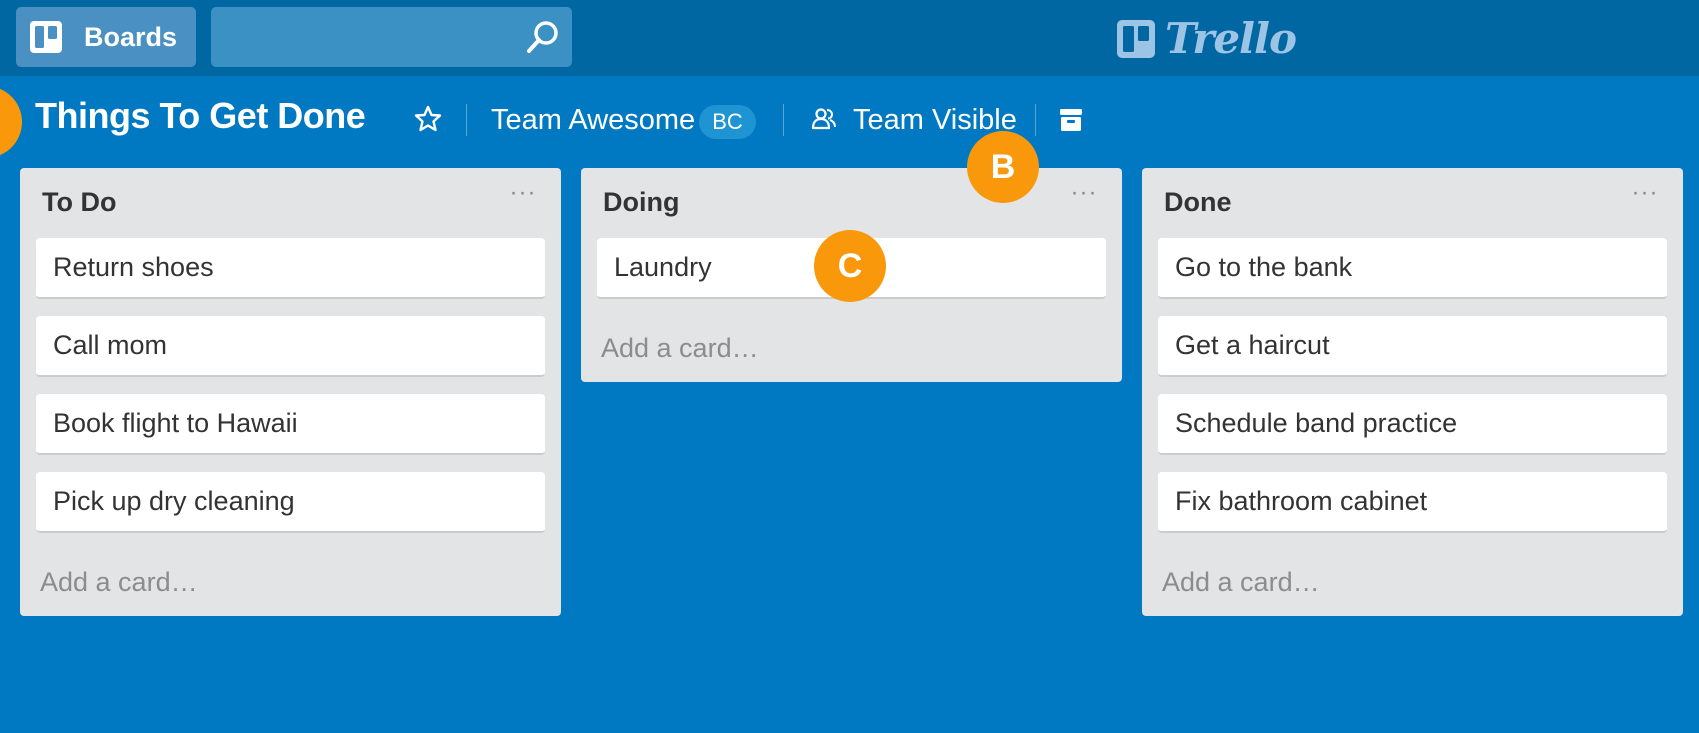 This screenshot has height=733, width=1699. I want to click on card: Call mom, so click(290, 346).